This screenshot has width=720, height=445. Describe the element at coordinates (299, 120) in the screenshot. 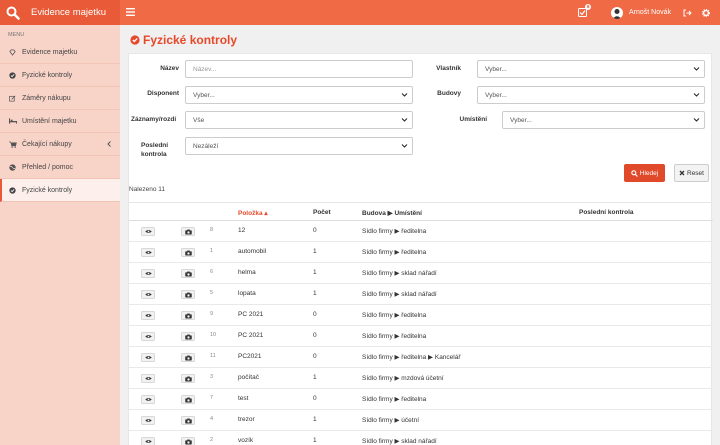

I see `zaznamy-select: Vše` at that location.